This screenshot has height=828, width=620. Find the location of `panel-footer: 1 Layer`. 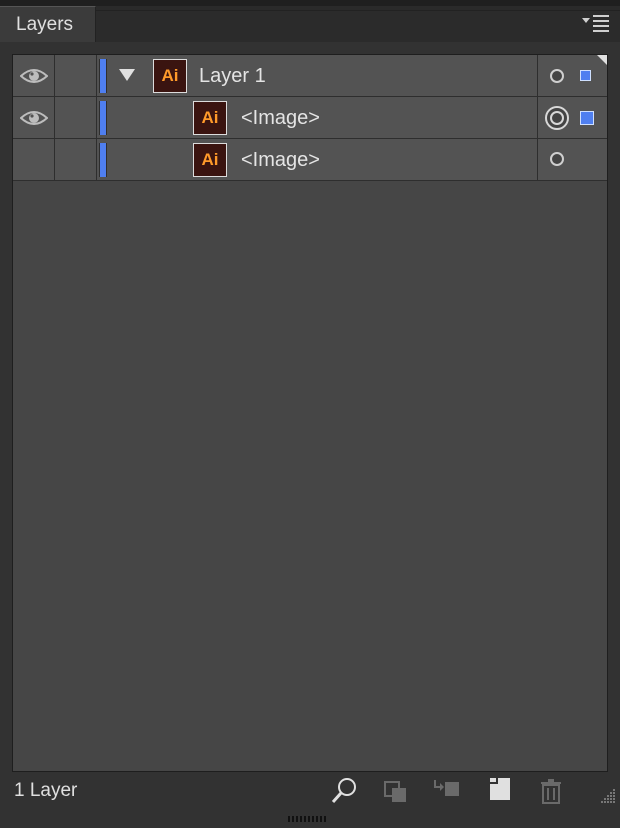

panel-footer: 1 Layer is located at coordinates (310, 800).